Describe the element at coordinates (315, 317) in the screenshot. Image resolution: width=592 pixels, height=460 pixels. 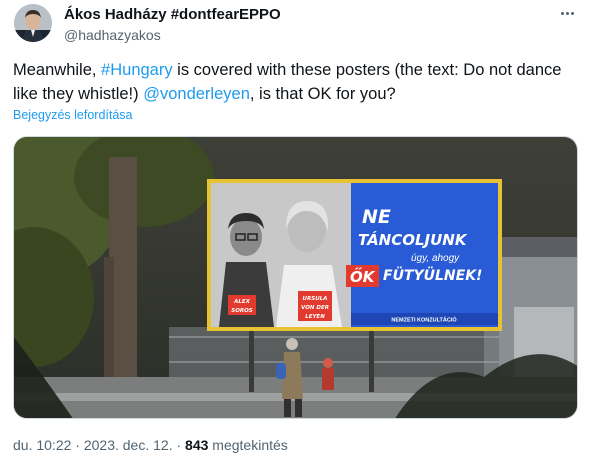
I see `poster-tag-right-3: LEYEN` at that location.